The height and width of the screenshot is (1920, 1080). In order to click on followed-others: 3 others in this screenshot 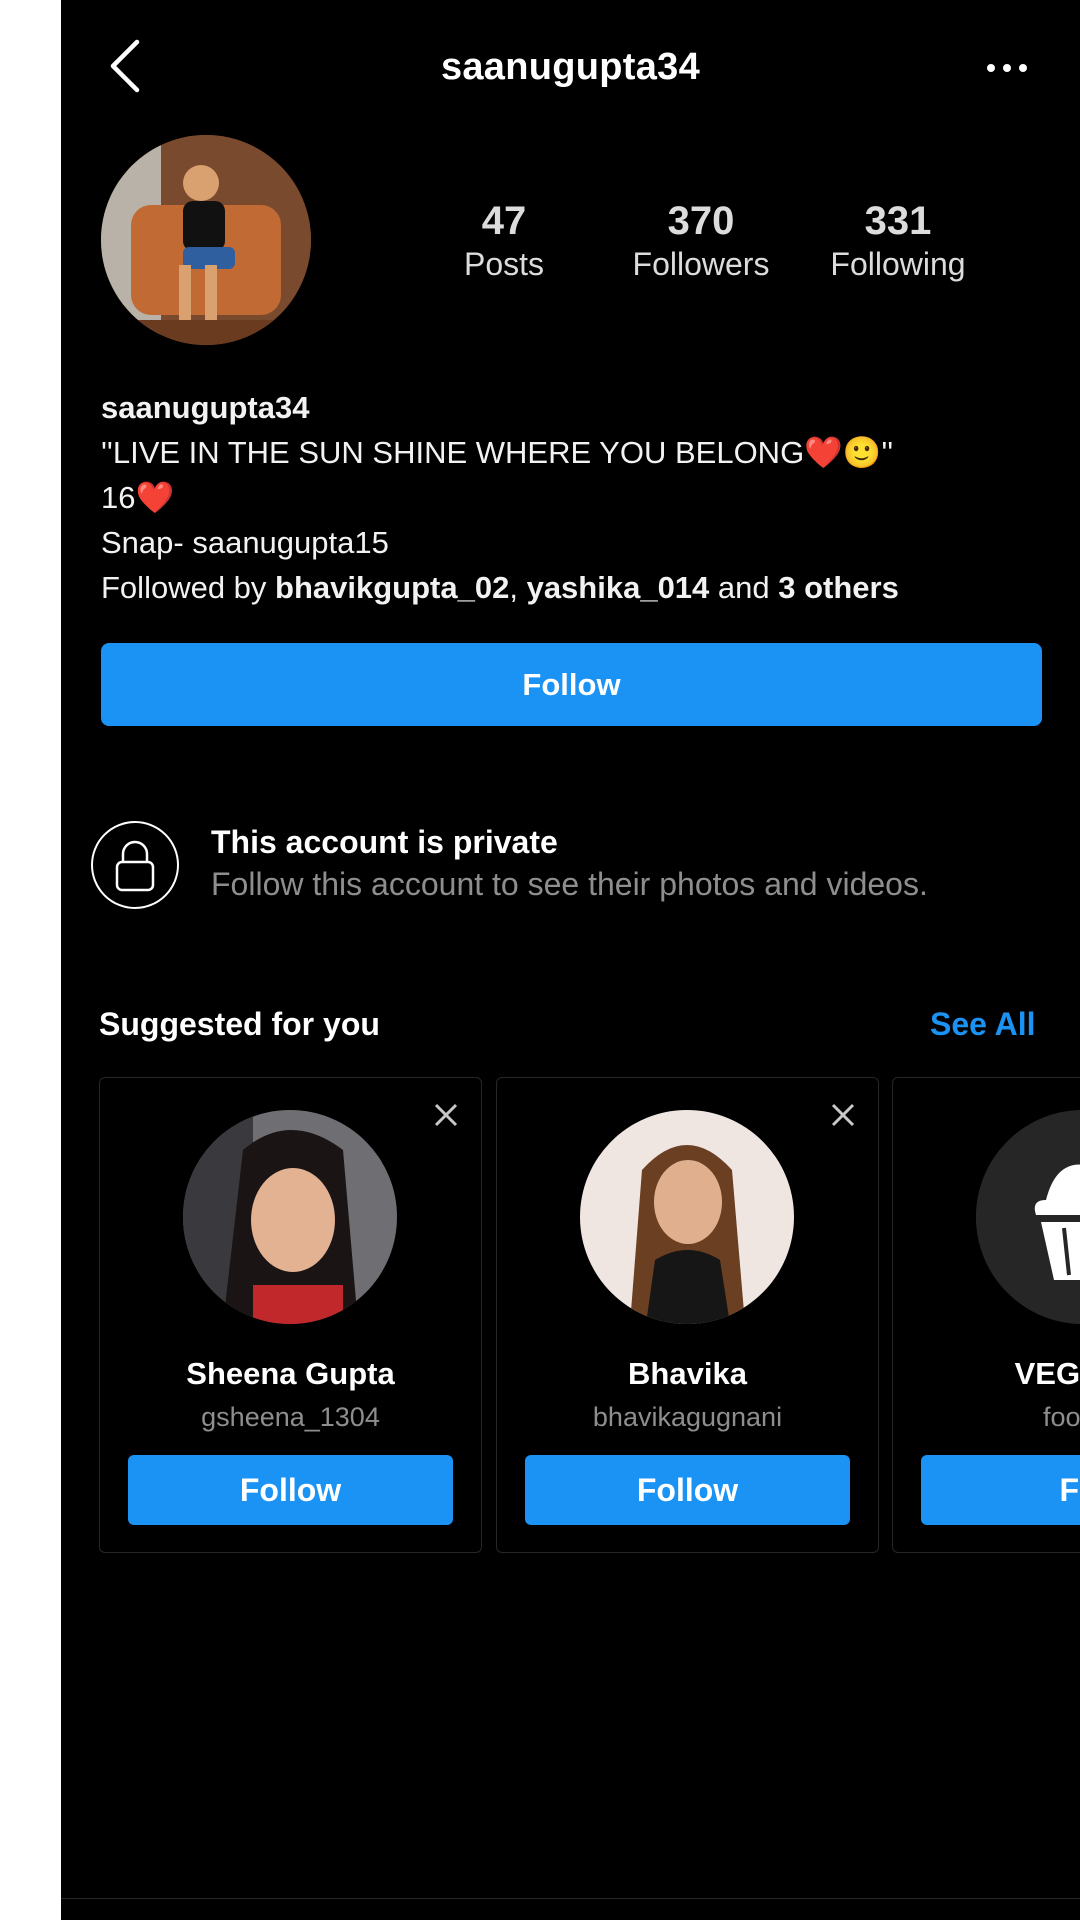, I will do `click(838, 587)`.